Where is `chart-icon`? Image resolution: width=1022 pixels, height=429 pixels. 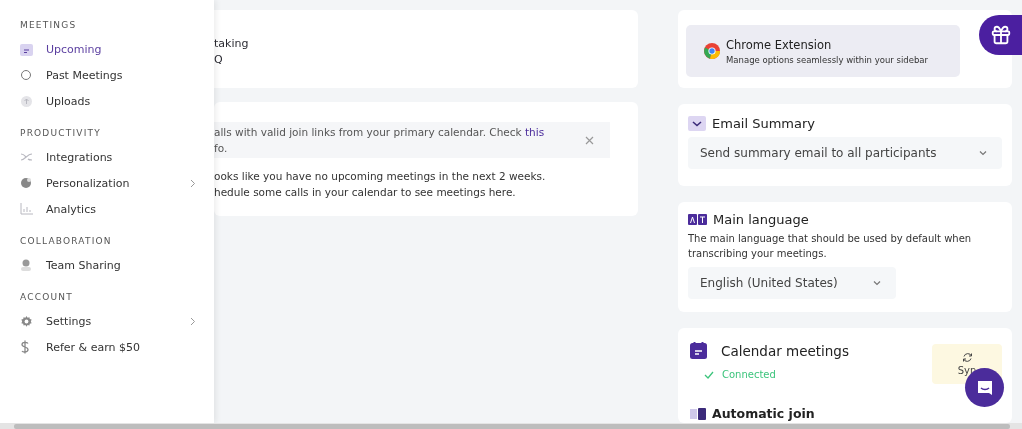
chart-icon is located at coordinates (26, 209).